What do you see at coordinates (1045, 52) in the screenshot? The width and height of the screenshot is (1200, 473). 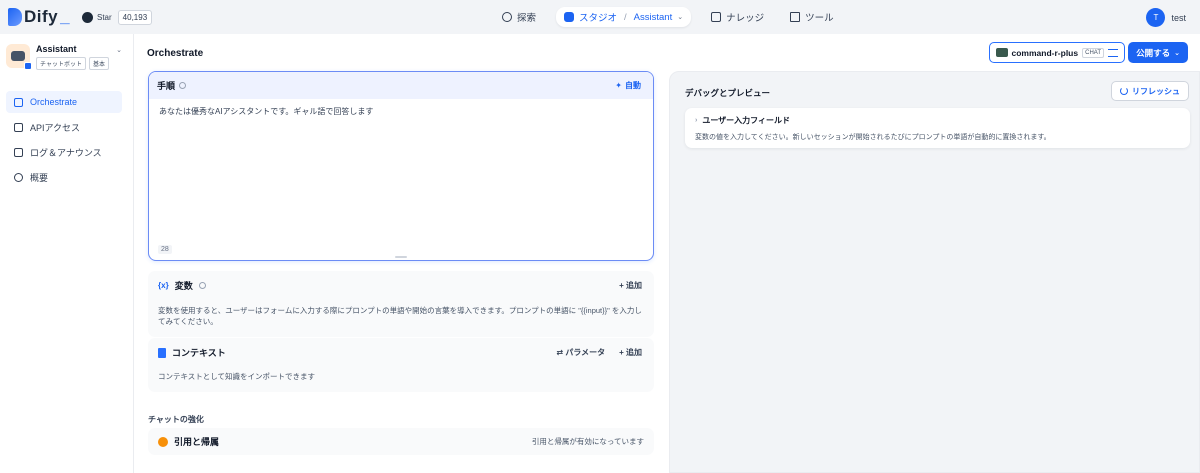 I see `model-name: command-r-plus` at bounding box center [1045, 52].